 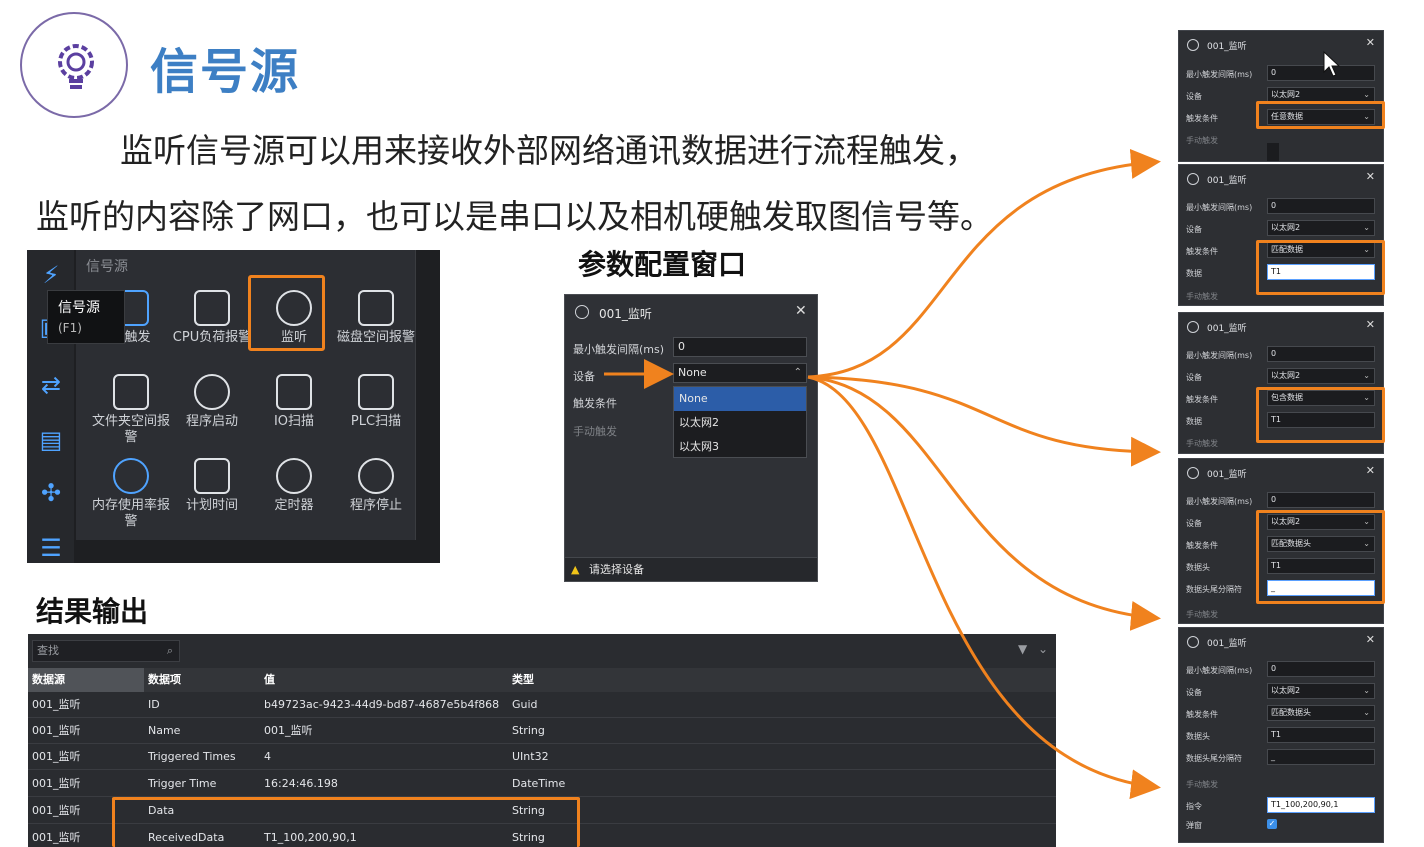 What do you see at coordinates (212, 494) in the screenshot?
I see `palette-item-schedule: 计划时间` at bounding box center [212, 494].